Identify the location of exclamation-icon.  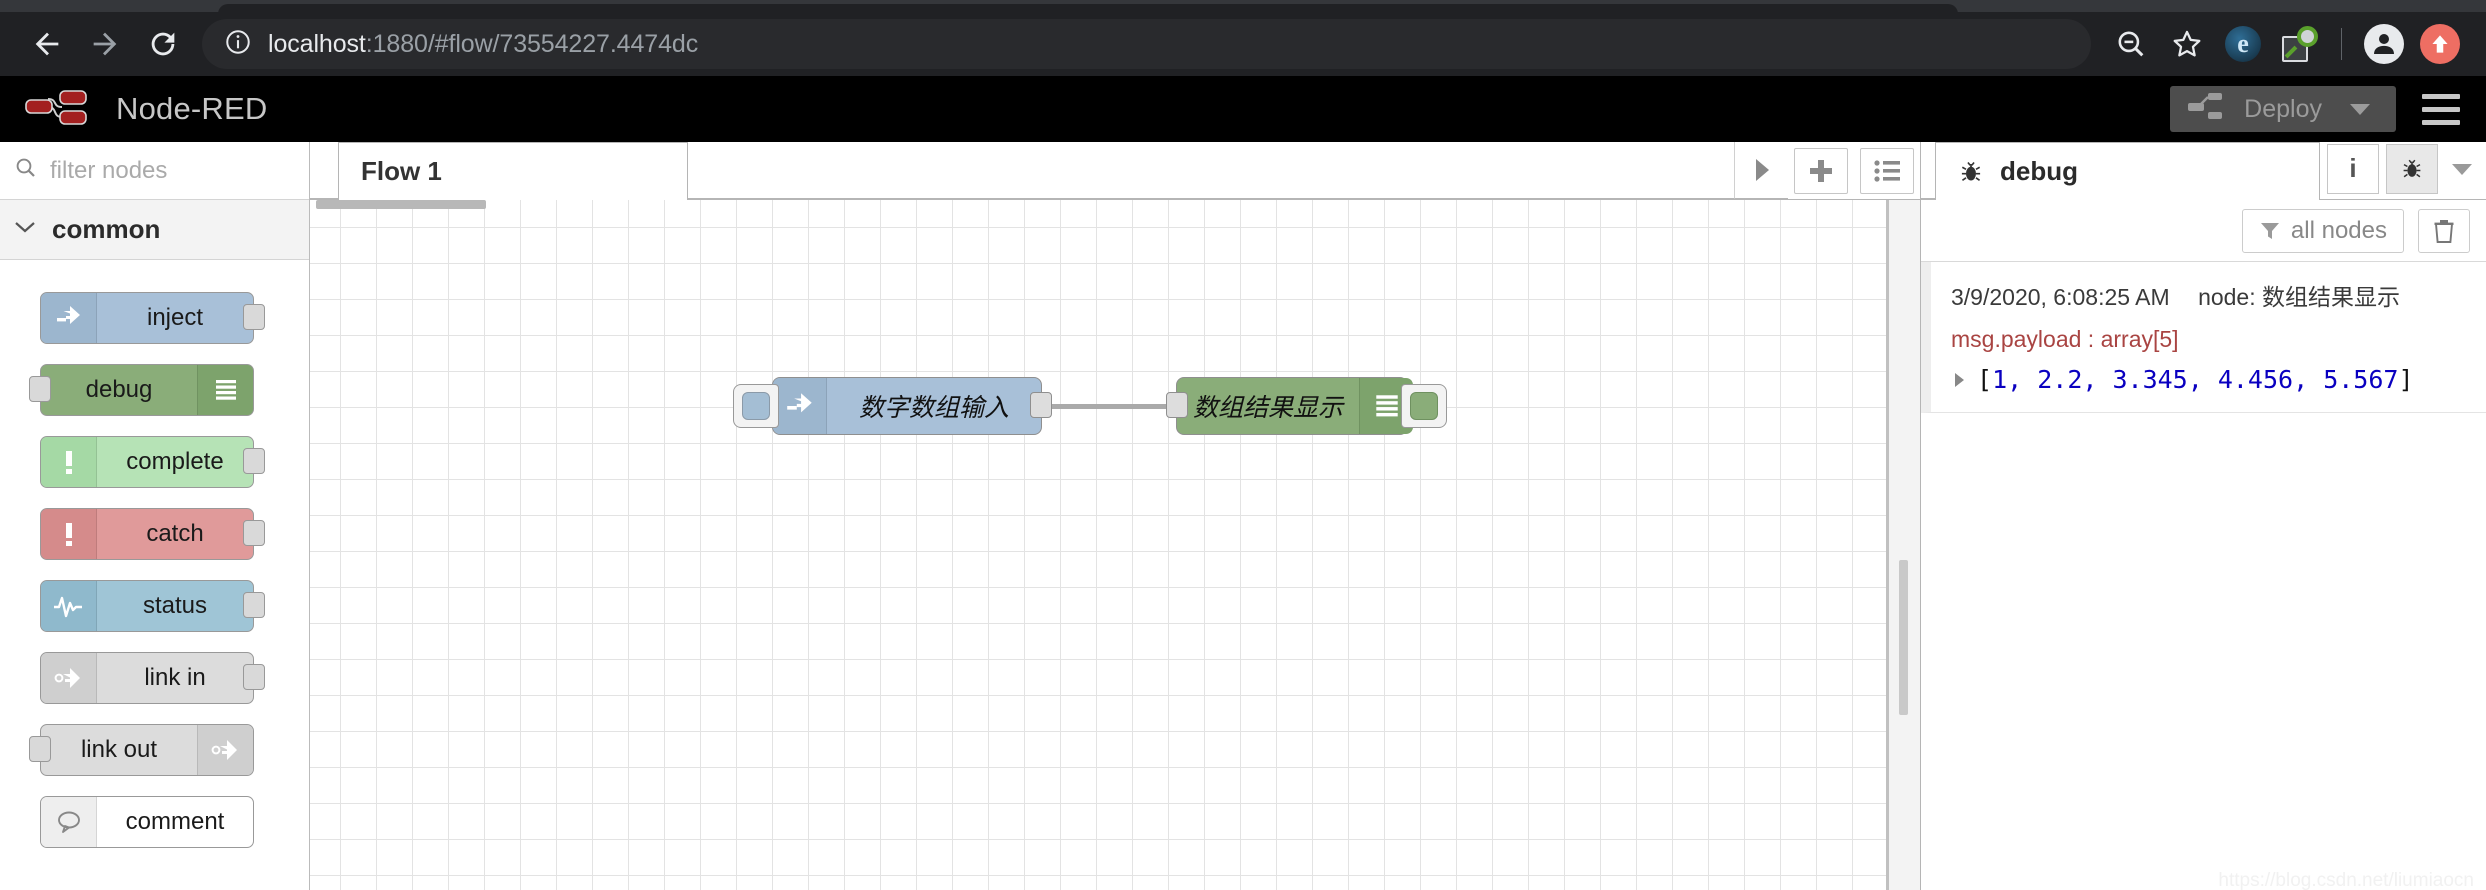
(69, 534).